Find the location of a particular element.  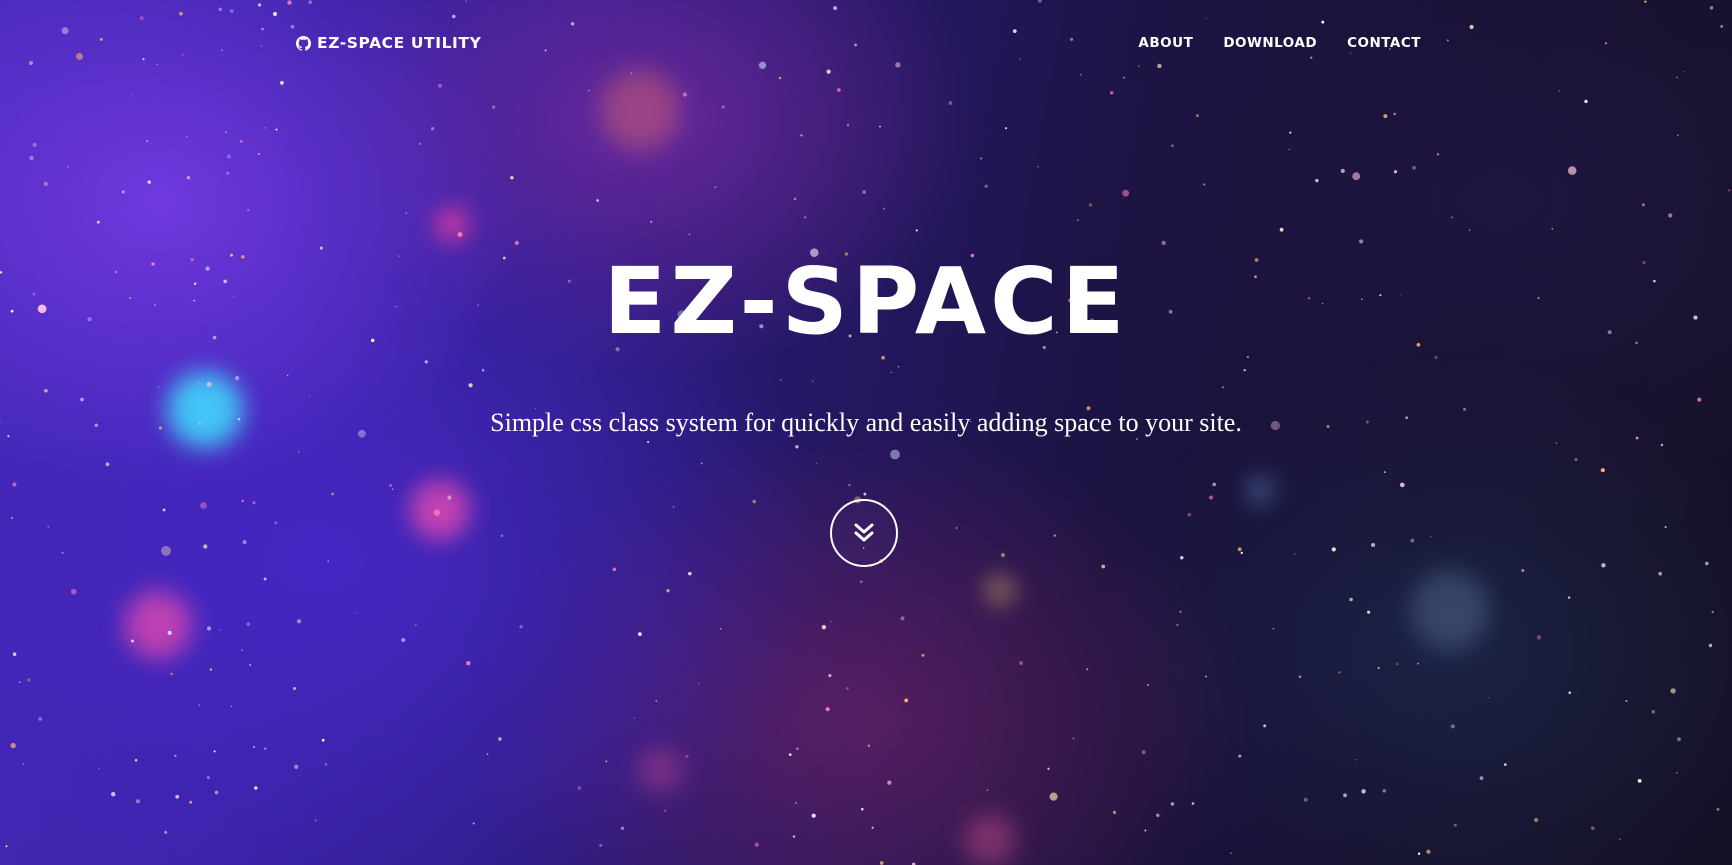

brand-link: EZ-SPACE UTILITY is located at coordinates (388, 43).